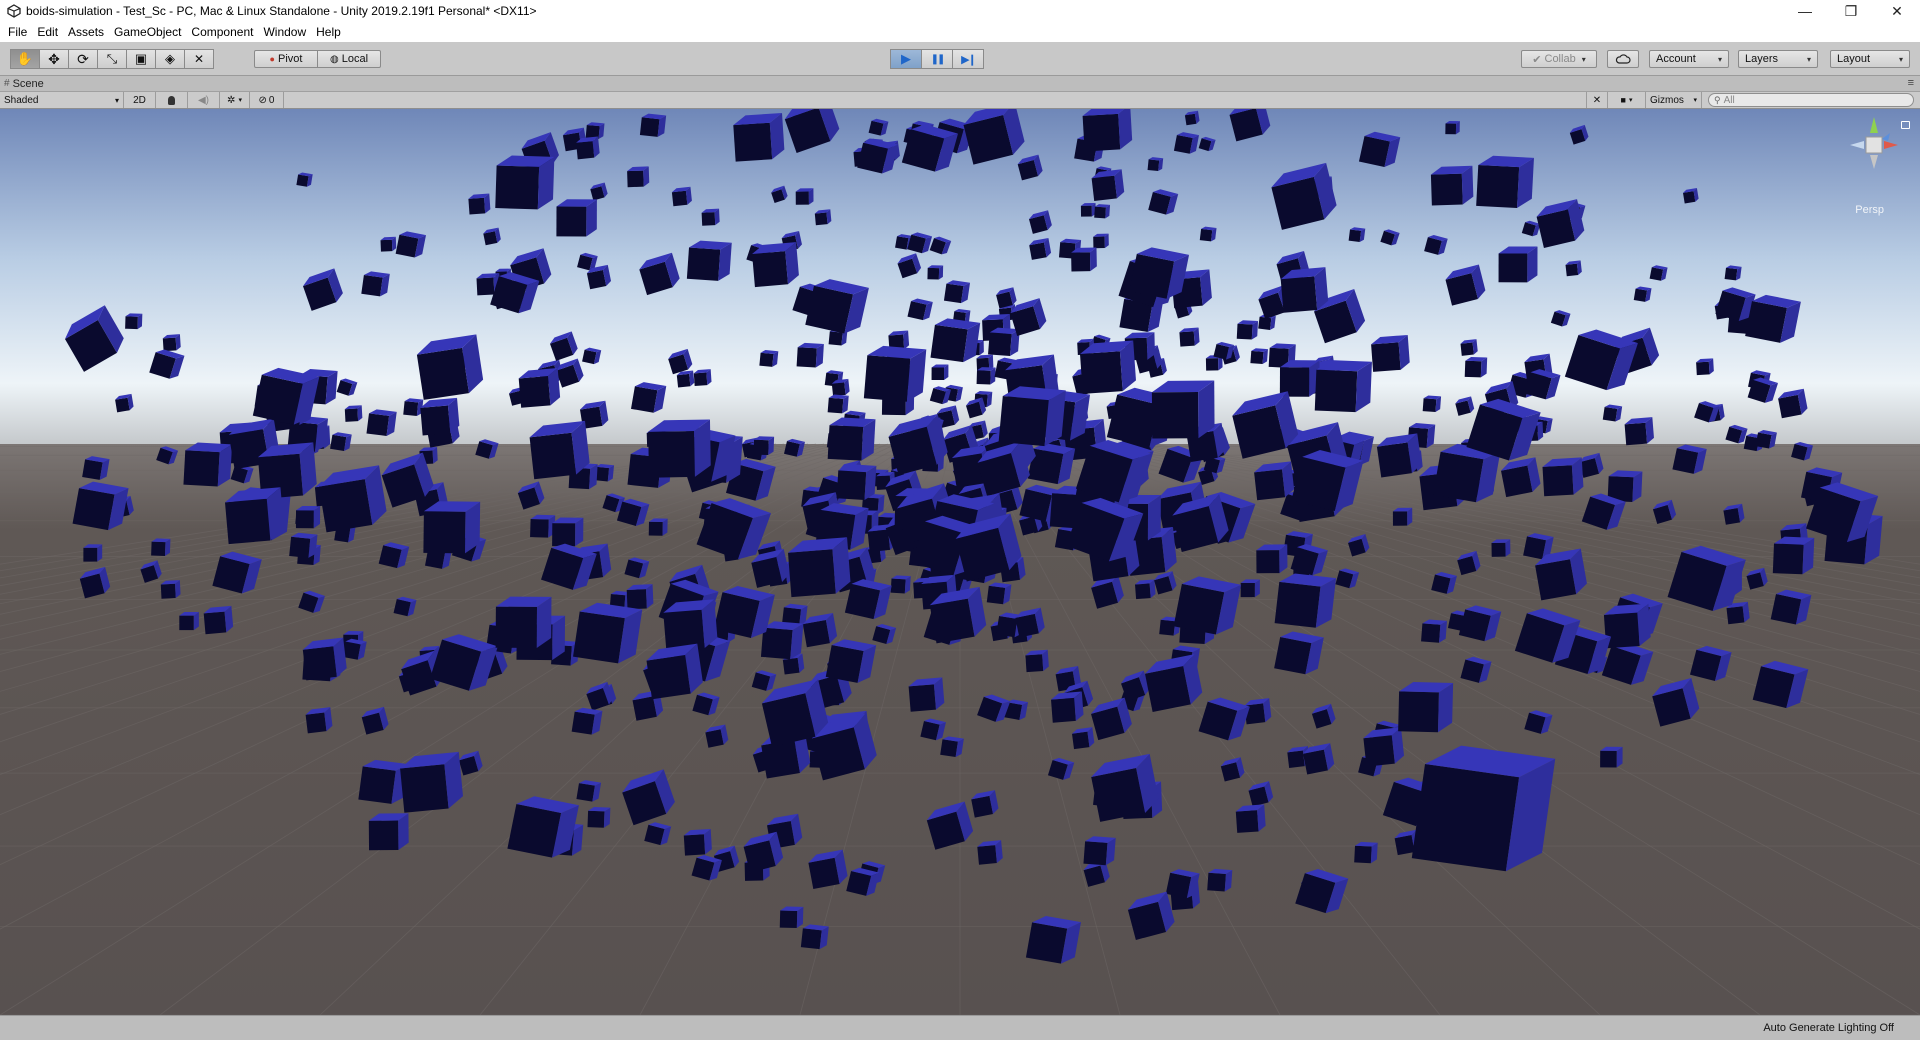 This screenshot has height=1040, width=1920. I want to click on tab-menu-icon: ≡, so click(1911, 83).